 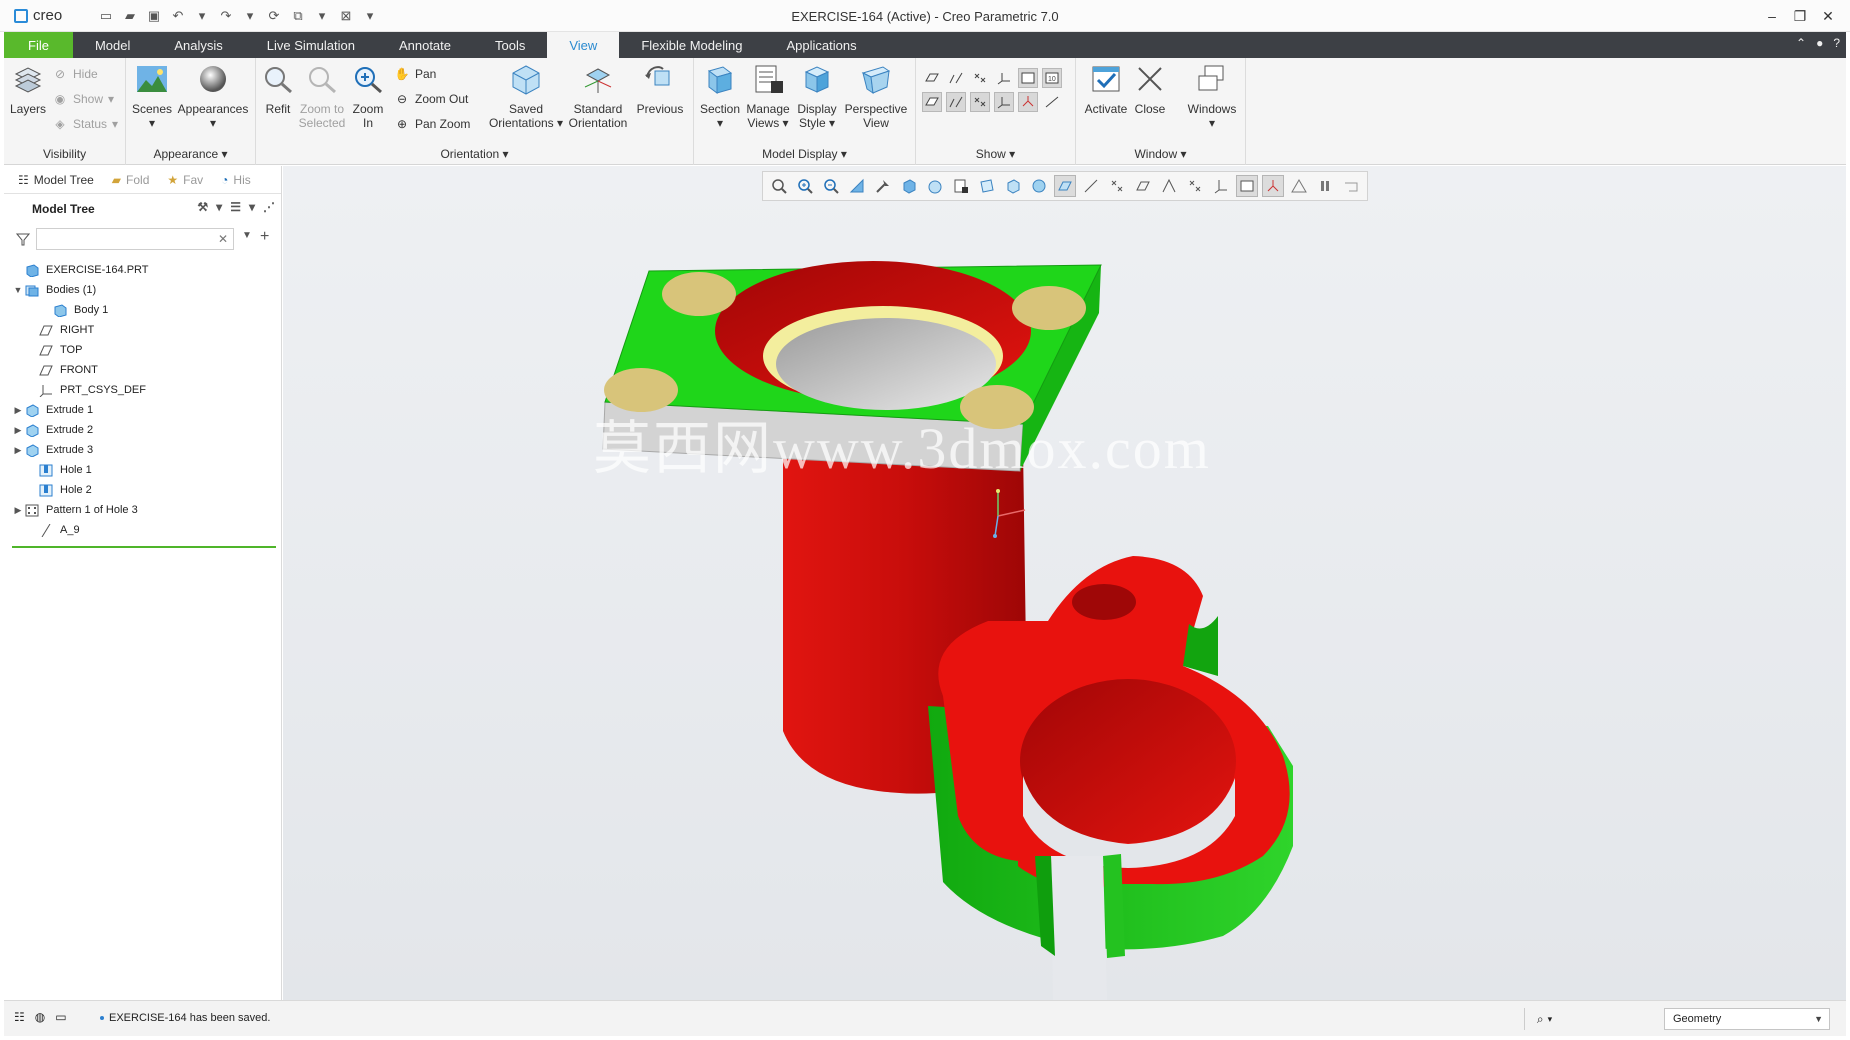 I want to click on zoom-to-selected-button: Zoom to Selected, so click(x=322, y=96).